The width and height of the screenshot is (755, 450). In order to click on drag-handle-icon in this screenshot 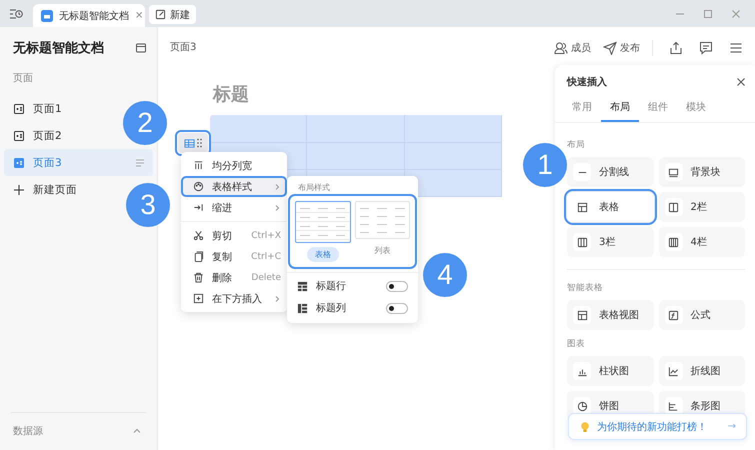, I will do `click(199, 143)`.